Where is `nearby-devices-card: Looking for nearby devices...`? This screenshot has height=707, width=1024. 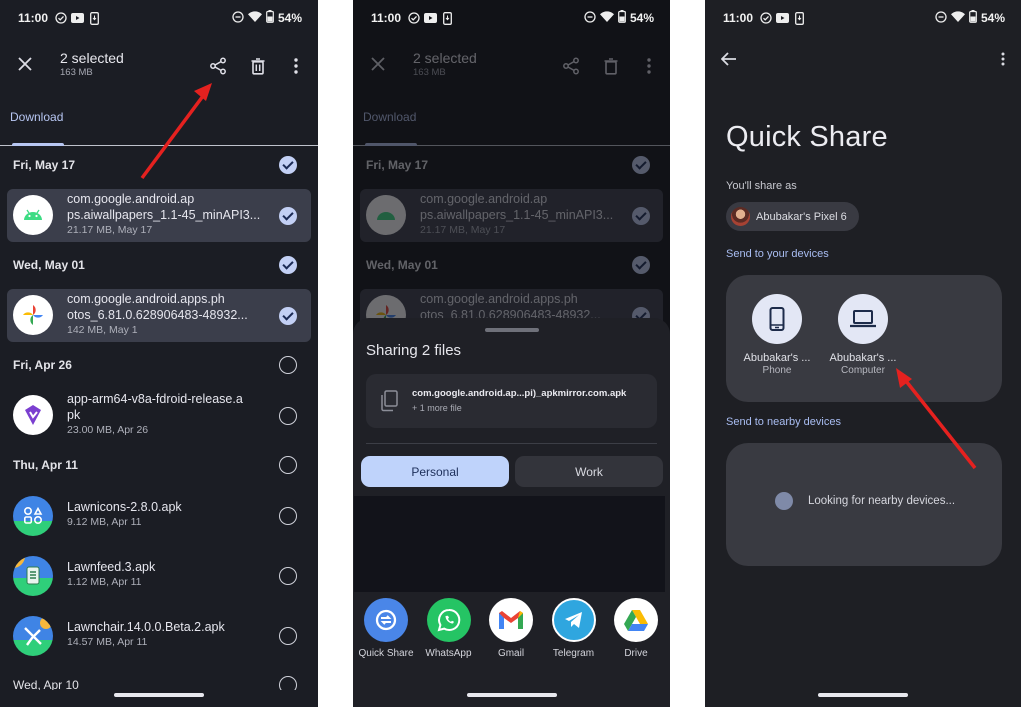
nearby-devices-card: Looking for nearby devices... is located at coordinates (864, 504).